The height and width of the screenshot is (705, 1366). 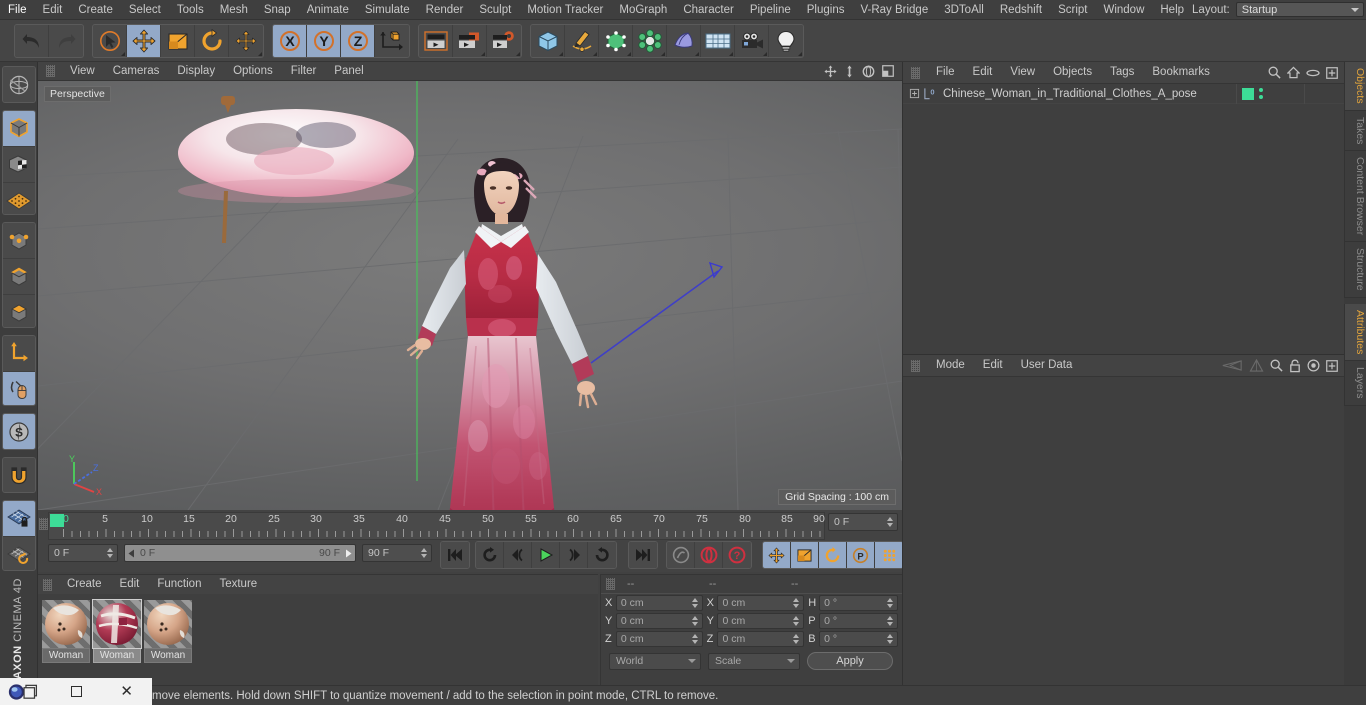 I want to click on position-y-field: 0 cm, so click(x=659, y=621).